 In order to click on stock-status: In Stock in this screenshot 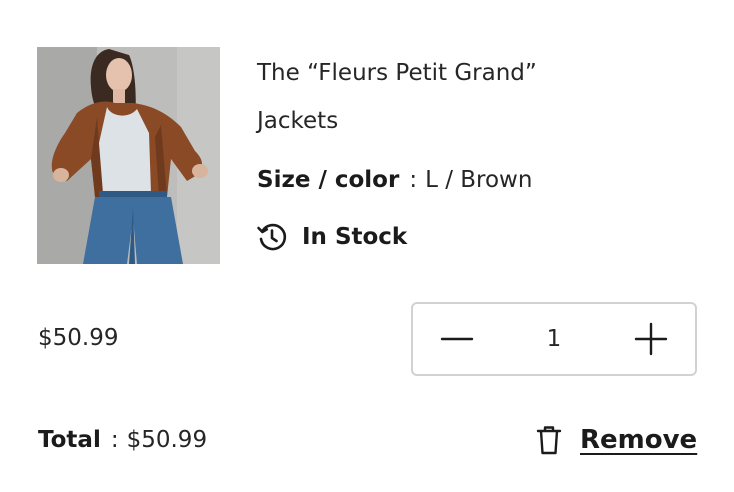, I will do `click(331, 237)`.